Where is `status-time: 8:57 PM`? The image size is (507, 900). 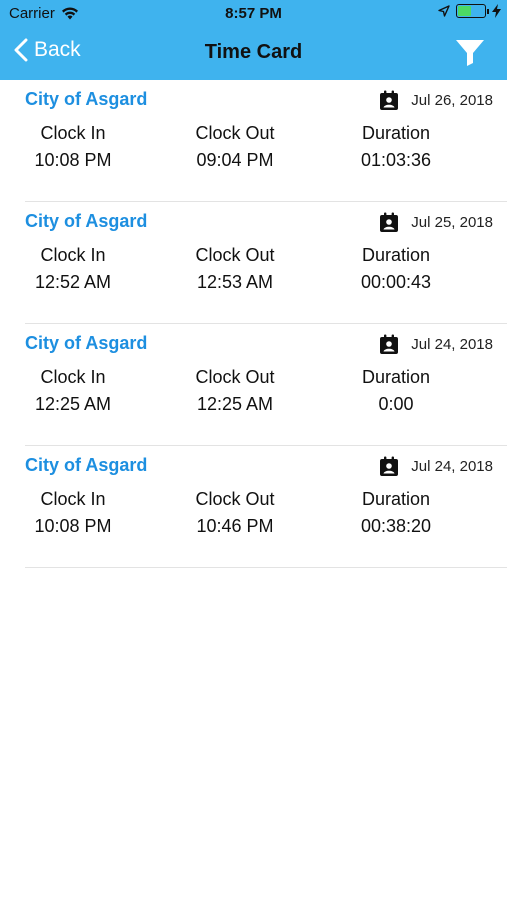 status-time: 8:57 PM is located at coordinates (253, 13).